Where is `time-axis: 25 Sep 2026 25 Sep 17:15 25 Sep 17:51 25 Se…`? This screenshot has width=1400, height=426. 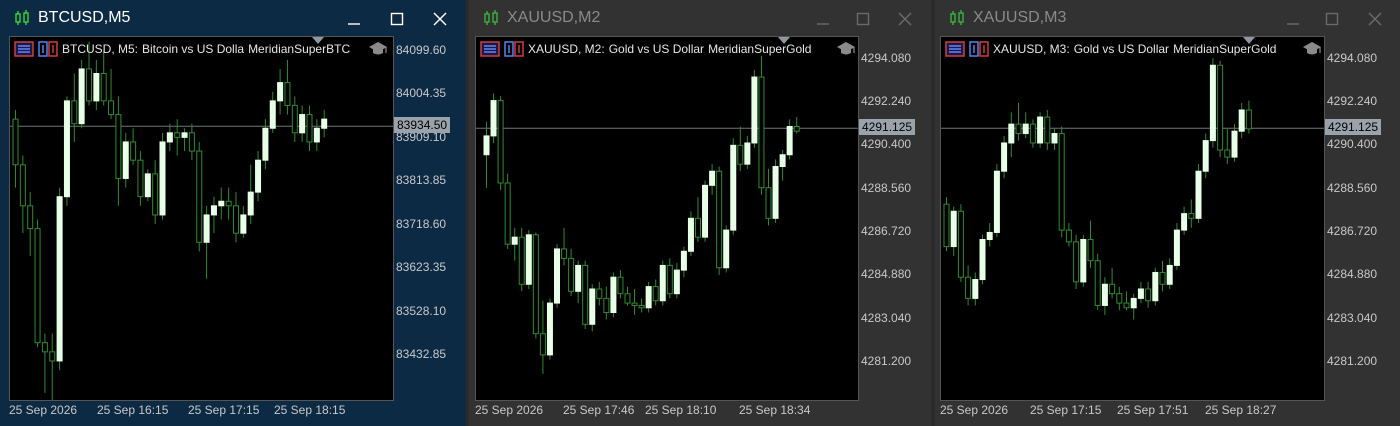
time-axis: 25 Sep 2026 25 Sep 17:15 25 Sep 17:51 25 Se… is located at coordinates (1132, 413).